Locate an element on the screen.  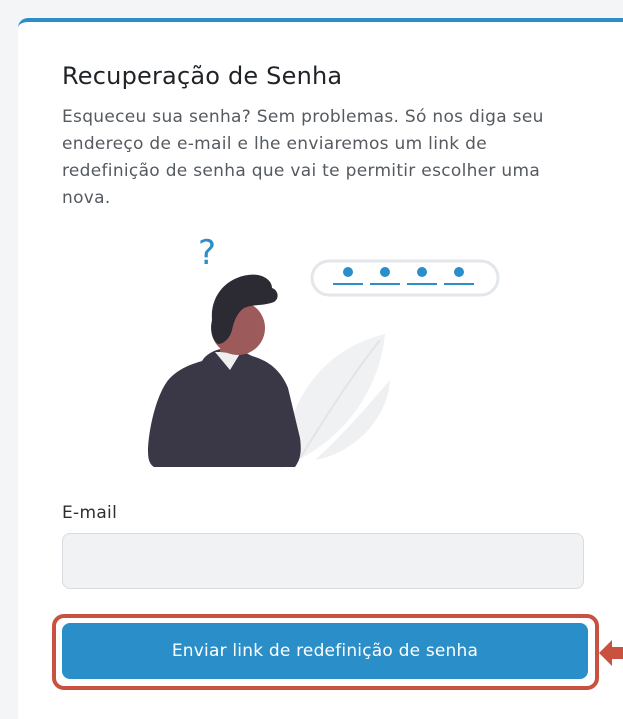
email-input is located at coordinates (323, 561).